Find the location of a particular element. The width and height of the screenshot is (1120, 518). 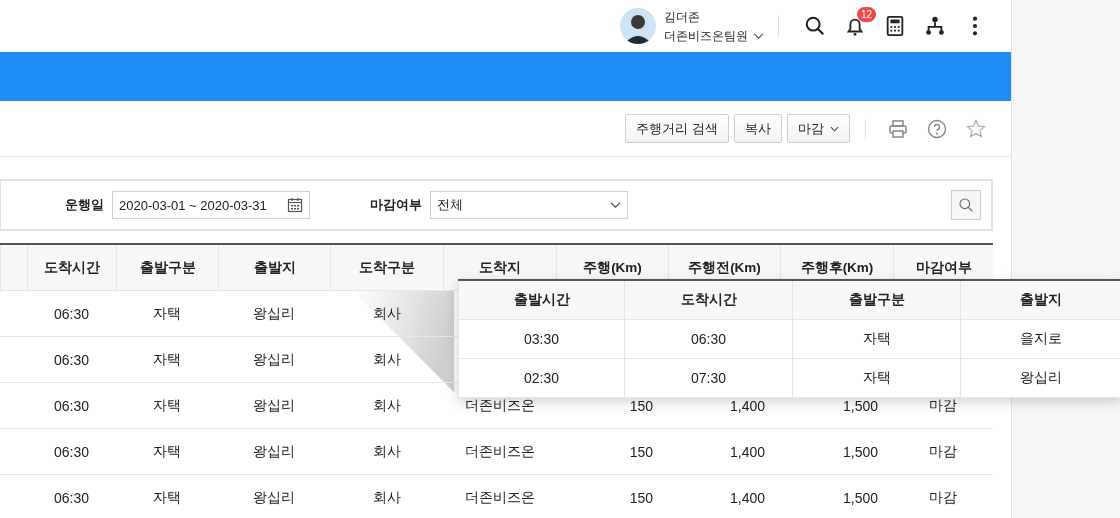

calendar-icon is located at coordinates (295, 205).